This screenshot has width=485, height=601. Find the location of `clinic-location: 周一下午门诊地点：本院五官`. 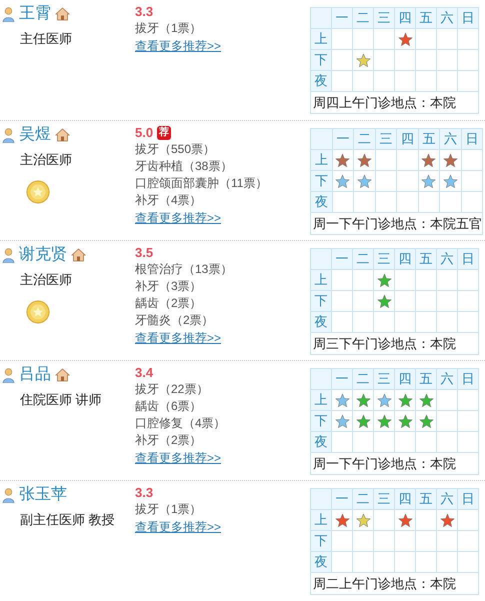

clinic-location: 周一下午门诊地点：本院五官 is located at coordinates (397, 223).